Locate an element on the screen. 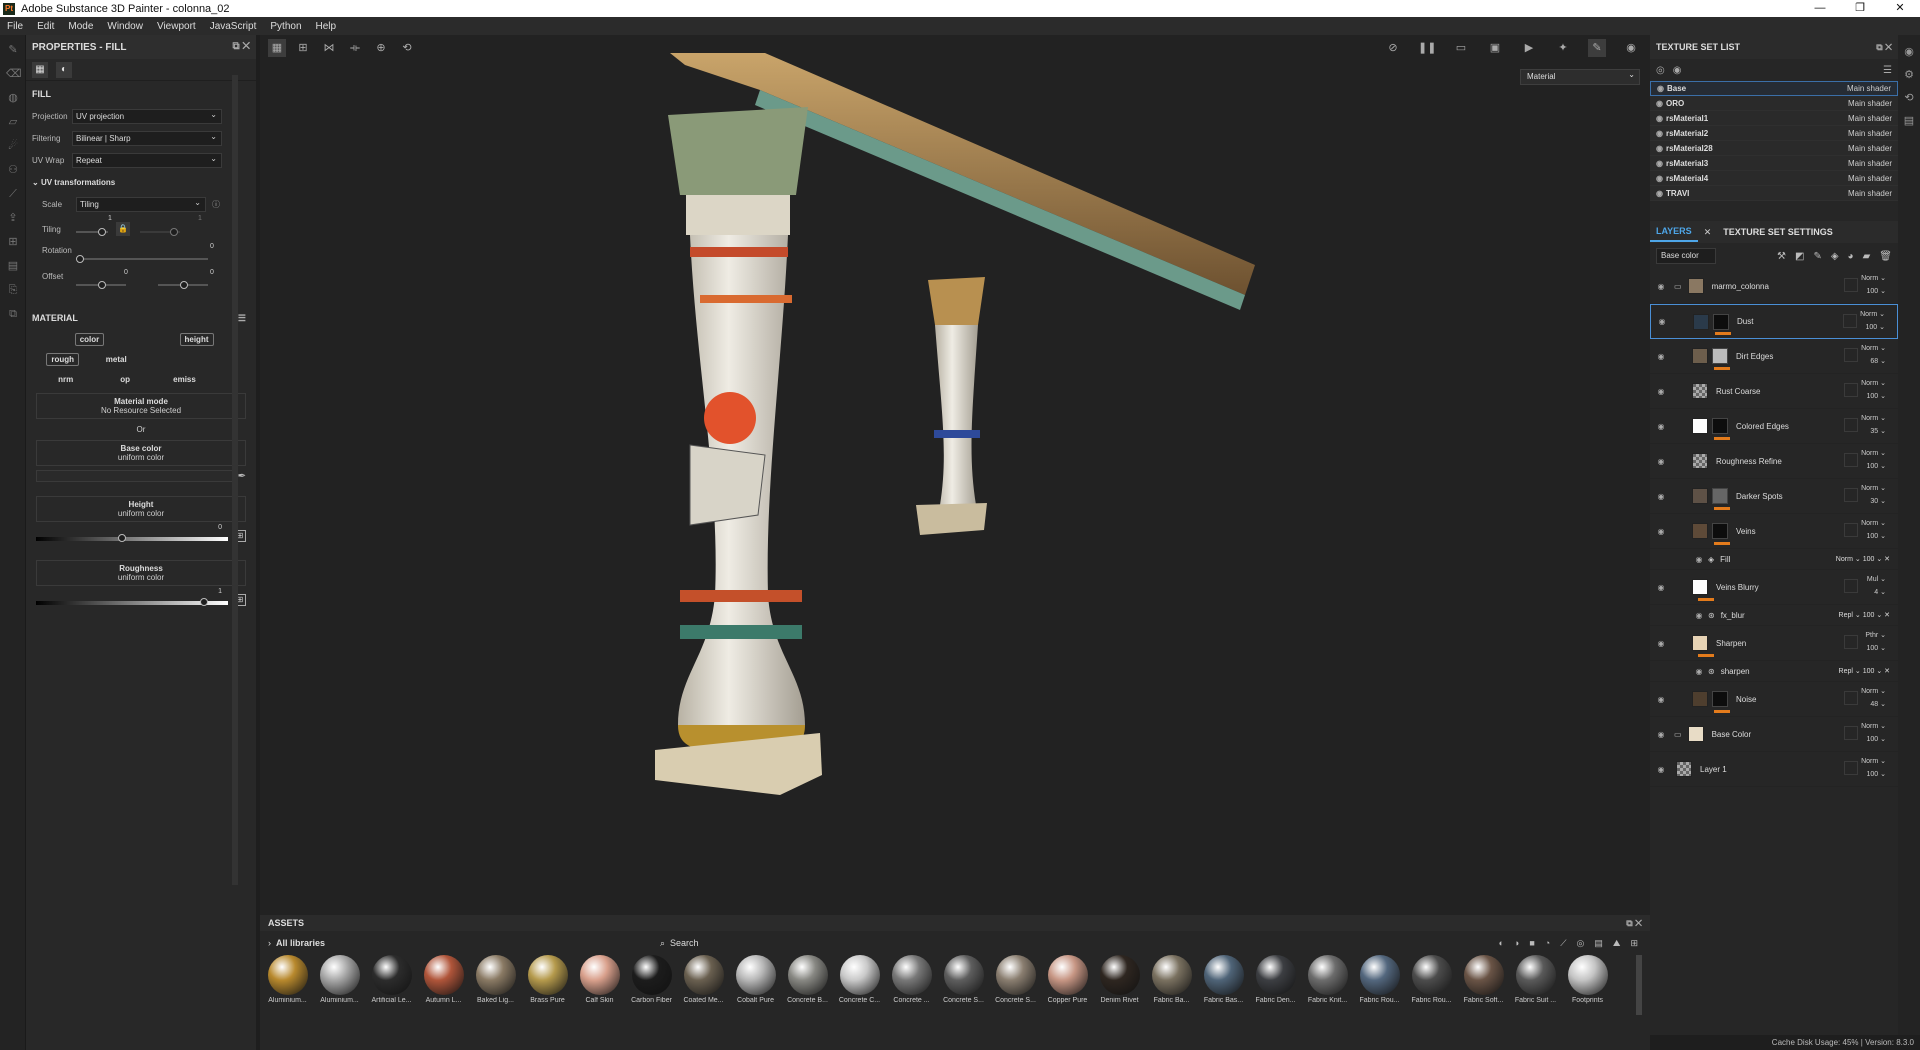  pause-icon: ❚❚ is located at coordinates (1427, 48).